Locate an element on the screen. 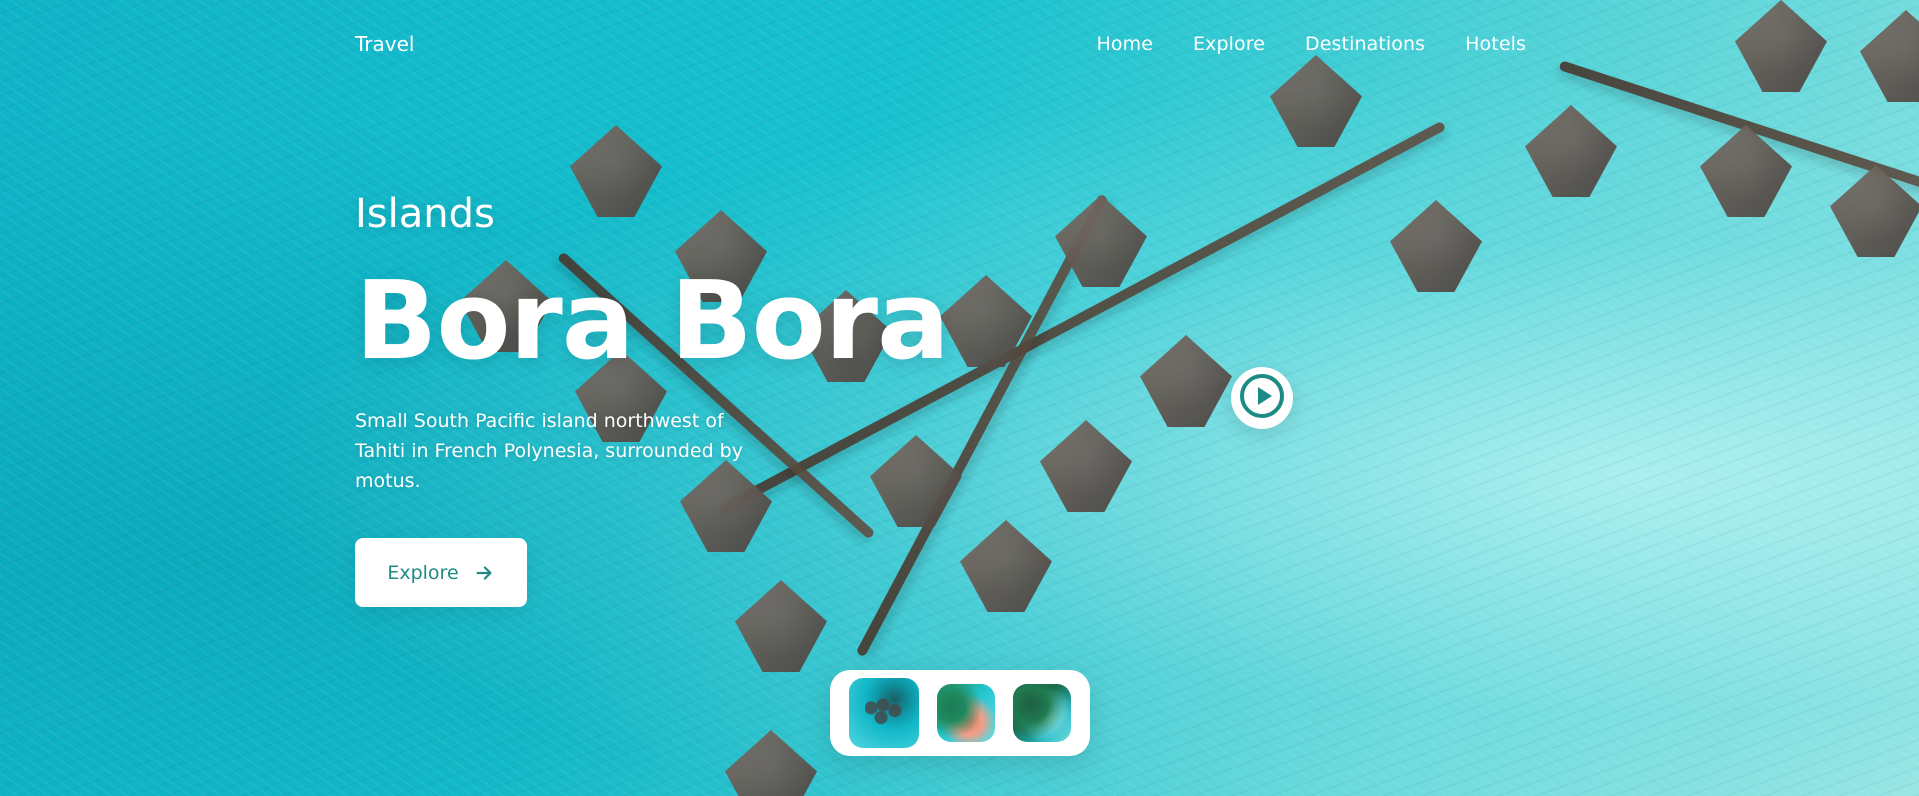 This screenshot has height=796, width=1919. nav-links: Home Explore Destinations Hotels is located at coordinates (1312, 44).